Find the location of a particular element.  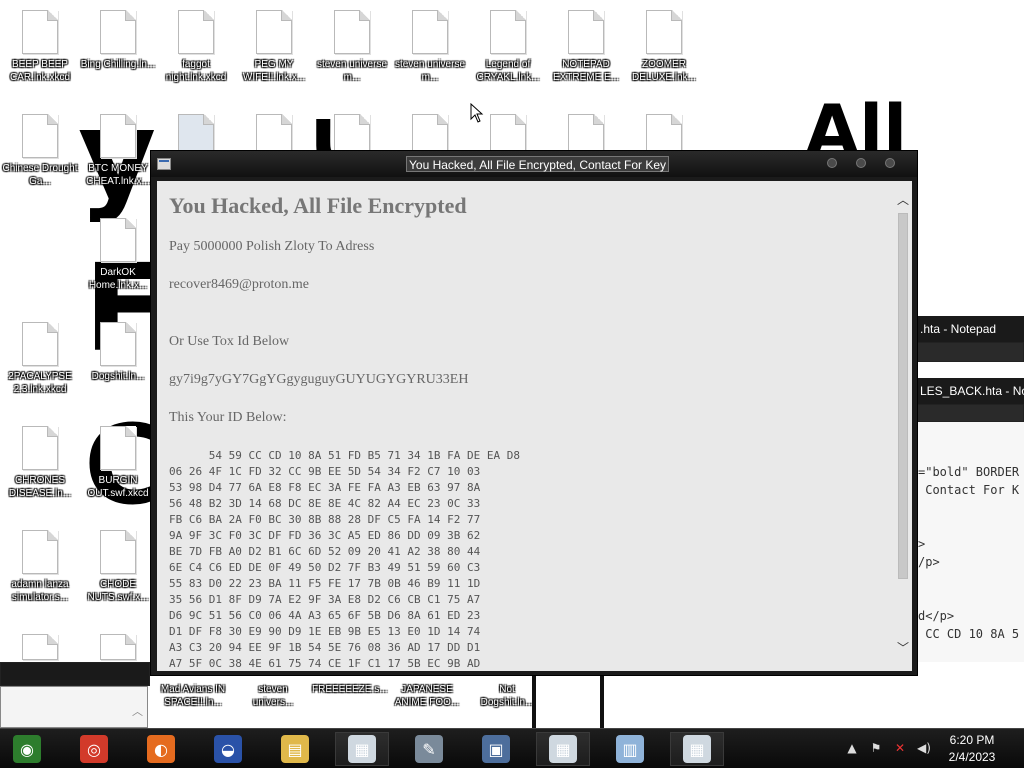

desktop-icon: 2PACALYPSE 2.3.lnk.xkcd is located at coordinates (40, 359).